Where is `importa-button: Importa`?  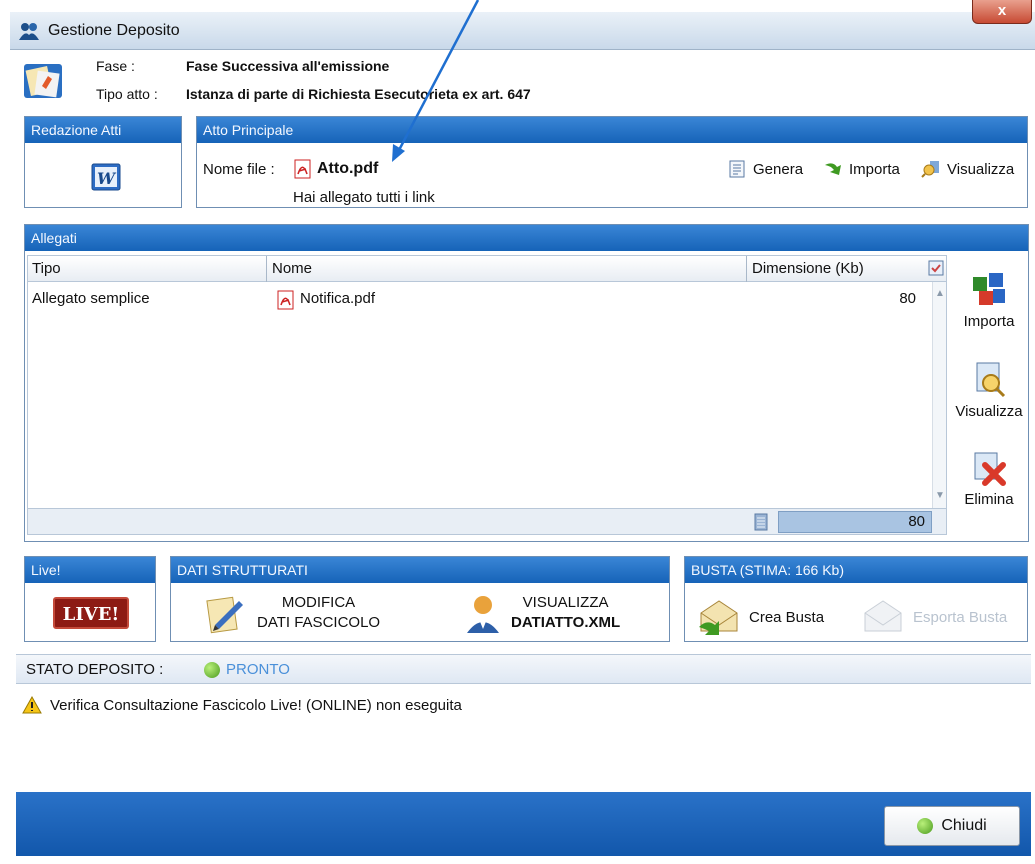 importa-button: Importa is located at coordinates (861, 169).